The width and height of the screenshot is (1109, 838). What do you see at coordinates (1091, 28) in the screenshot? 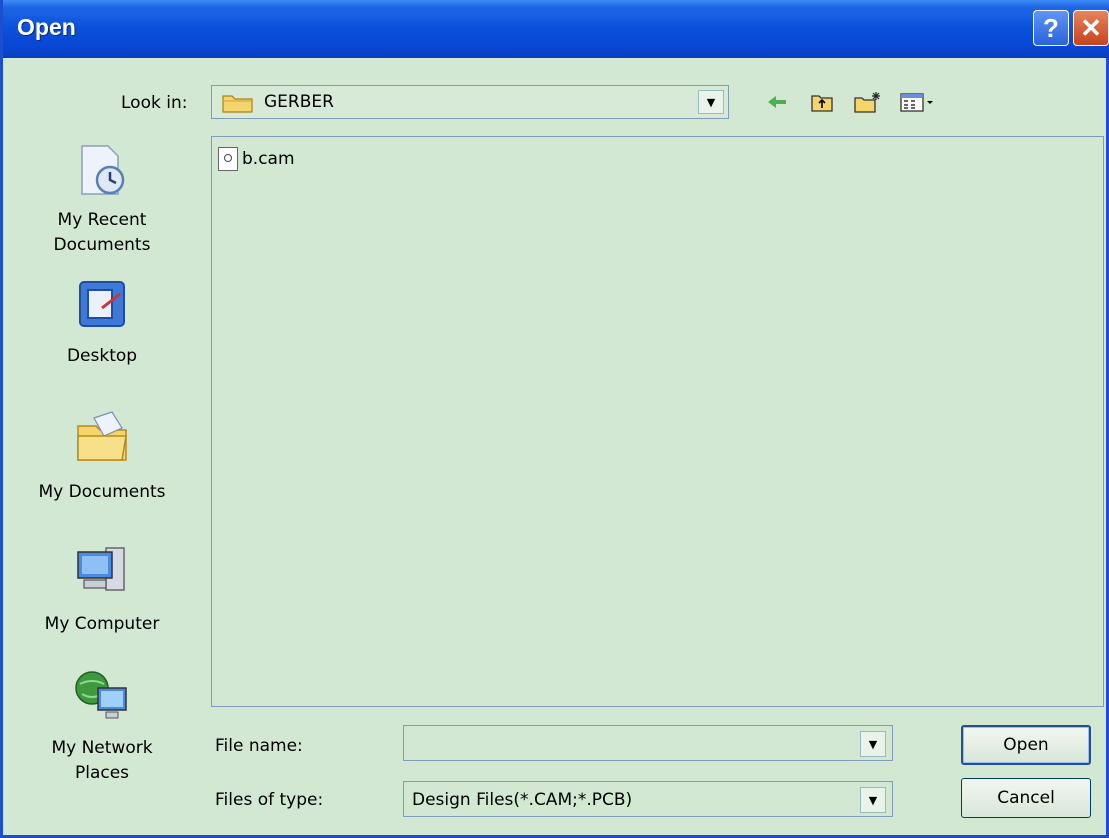
I see `close-button: ✕` at bounding box center [1091, 28].